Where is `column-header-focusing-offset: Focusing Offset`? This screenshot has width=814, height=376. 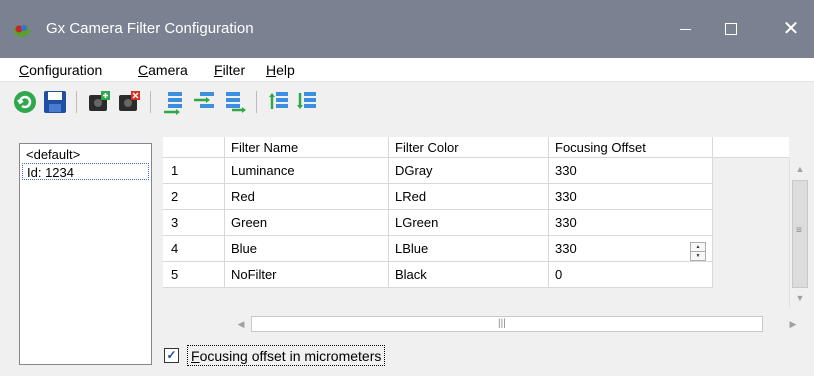
column-header-focusing-offset: Focusing Offset is located at coordinates (631, 147).